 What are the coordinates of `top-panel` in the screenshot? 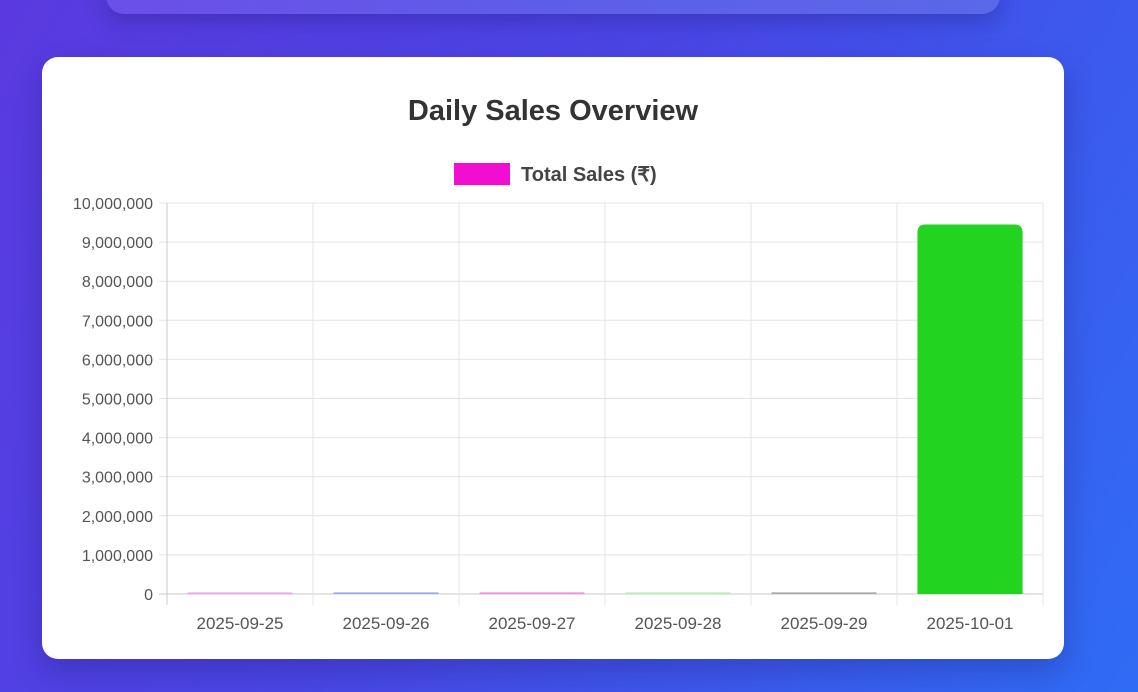 It's located at (553, 7).